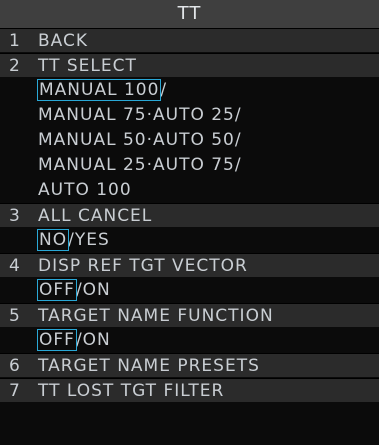 This screenshot has width=379, height=445. Describe the element at coordinates (95, 216) in the screenshot. I see `menu-item-label: ALL CANCEL` at that location.